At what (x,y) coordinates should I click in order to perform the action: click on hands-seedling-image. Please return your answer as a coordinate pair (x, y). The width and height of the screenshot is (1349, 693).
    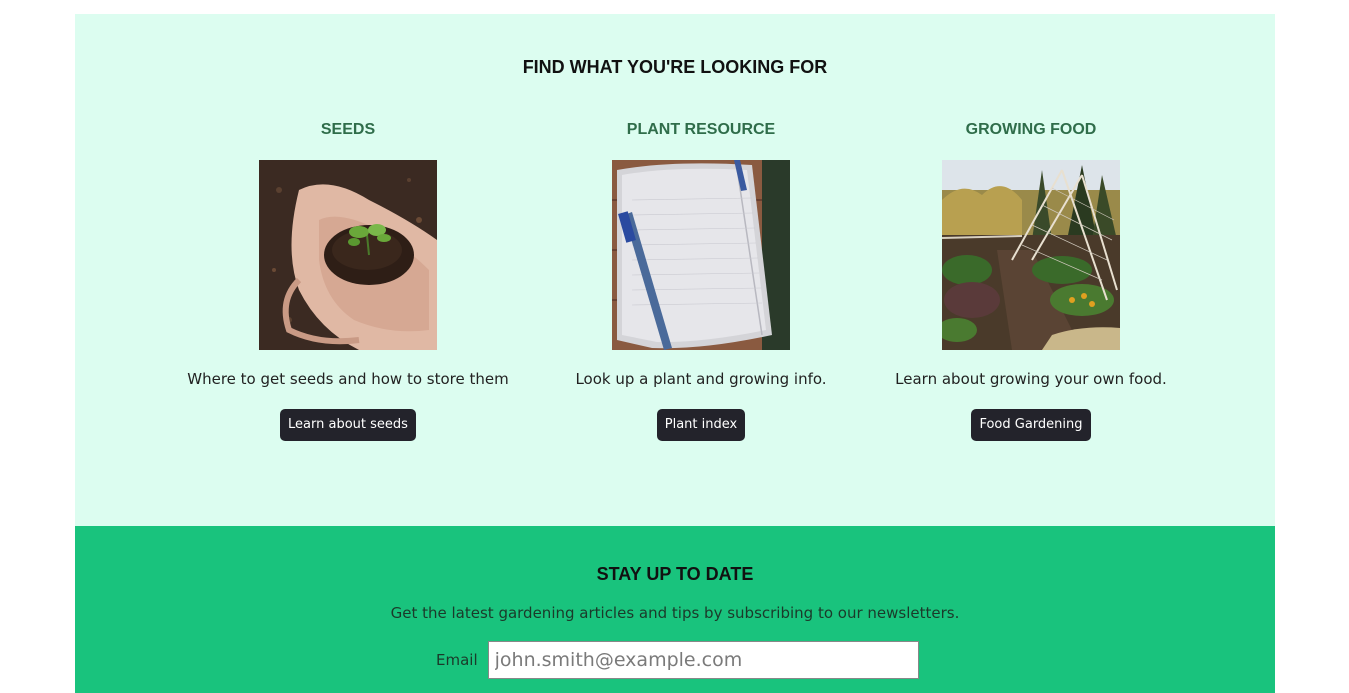
    Looking at the image, I should click on (348, 255).